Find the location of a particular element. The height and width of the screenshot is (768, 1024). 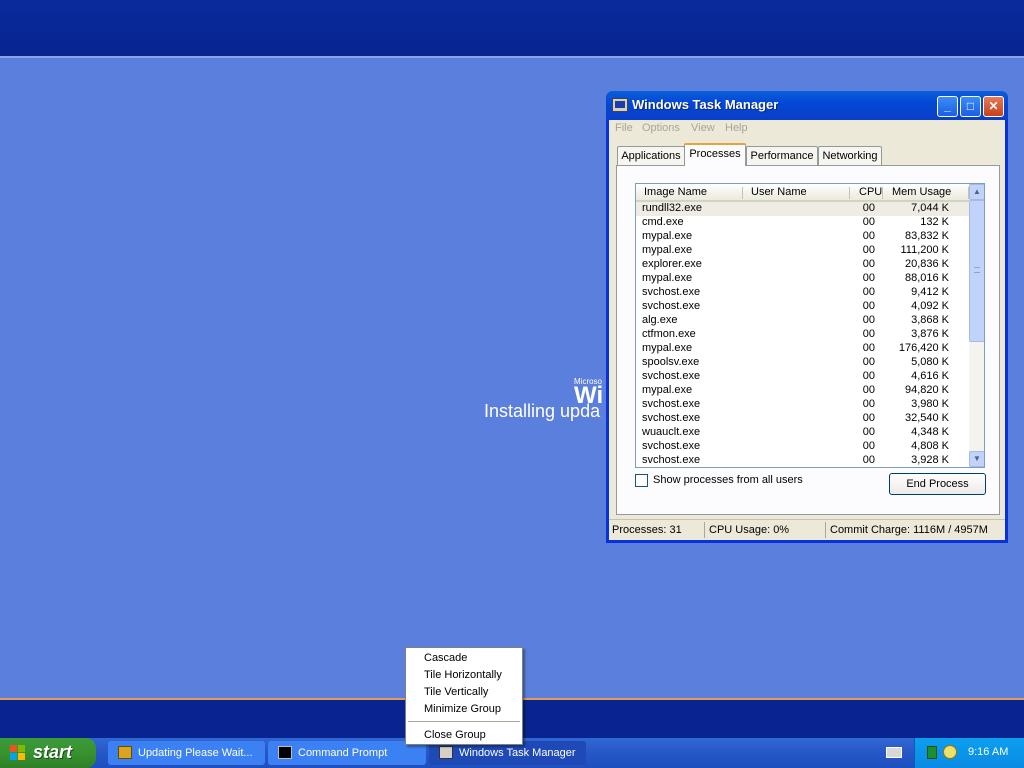

menu-item-cascade: Cascade is located at coordinates (445, 658).